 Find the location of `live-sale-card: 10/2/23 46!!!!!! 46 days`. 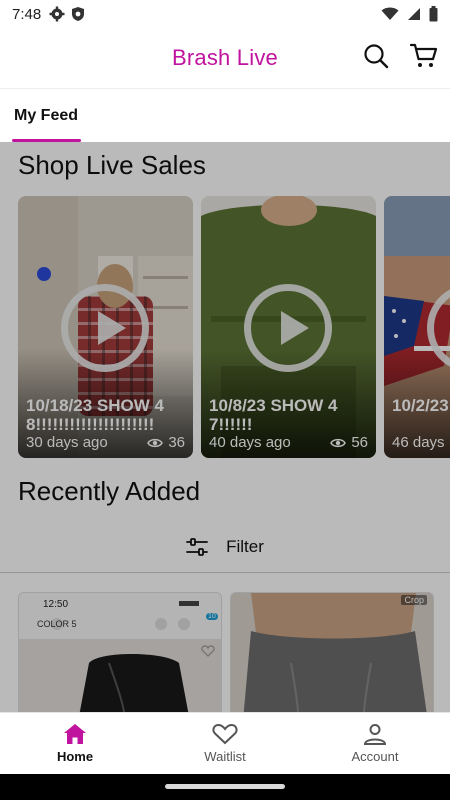

live-sale-card: 10/2/23 46!!!!!! 46 days is located at coordinates (417, 327).